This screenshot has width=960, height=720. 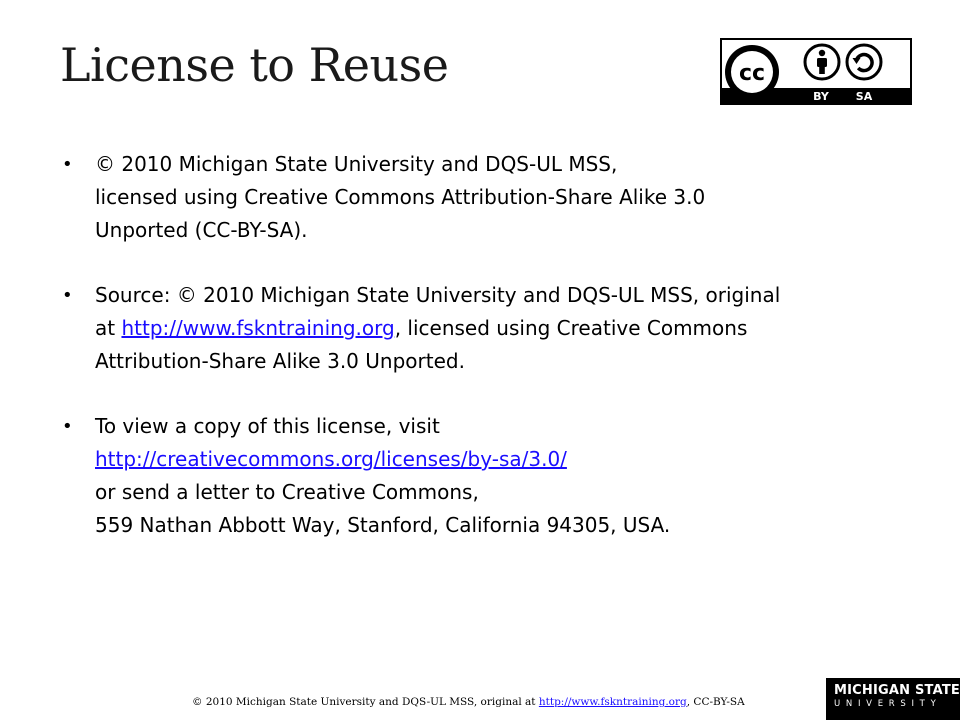 I want to click on by-label: BY, so click(x=821, y=96).